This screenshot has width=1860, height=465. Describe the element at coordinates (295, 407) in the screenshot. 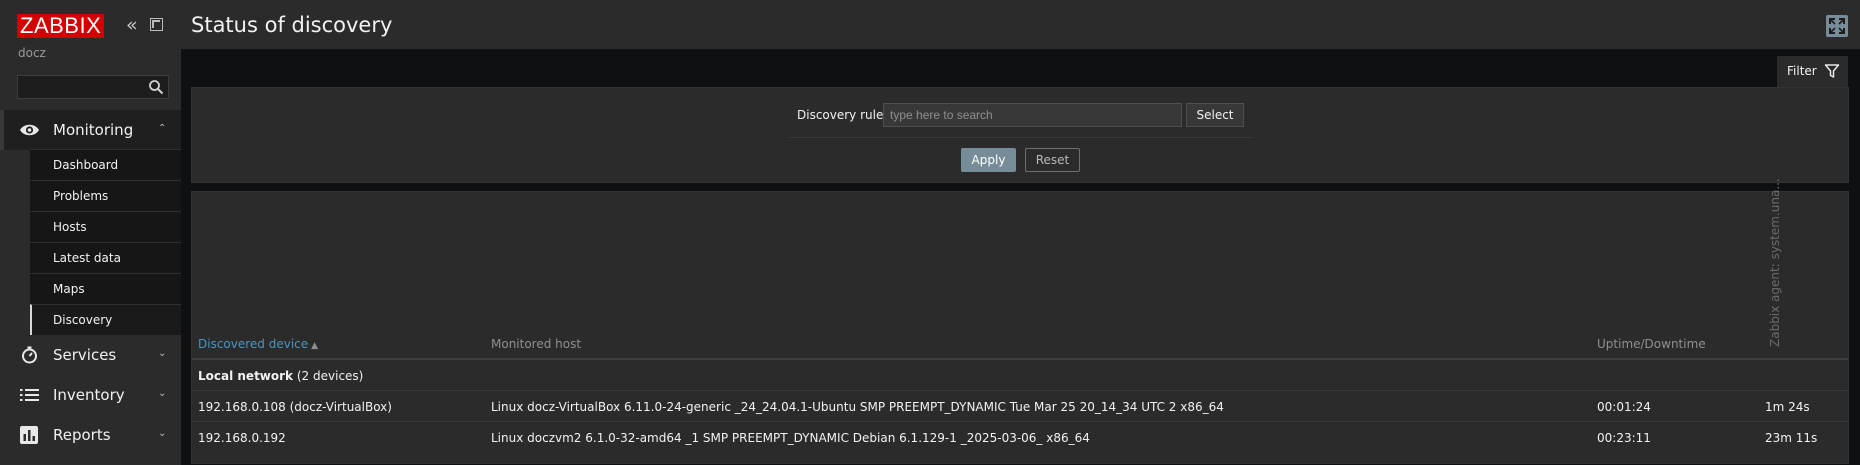

I see `device-cell: 192.168.0.108 (docz-VirtualBox)` at that location.